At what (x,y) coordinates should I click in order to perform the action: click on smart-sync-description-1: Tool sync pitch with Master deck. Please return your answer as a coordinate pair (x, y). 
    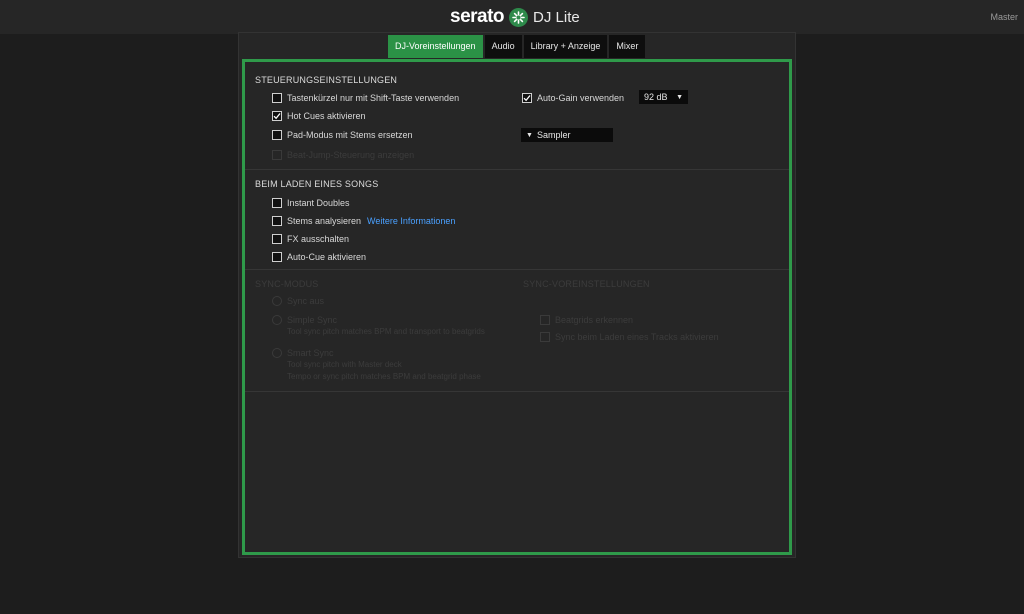
    Looking at the image, I should click on (344, 364).